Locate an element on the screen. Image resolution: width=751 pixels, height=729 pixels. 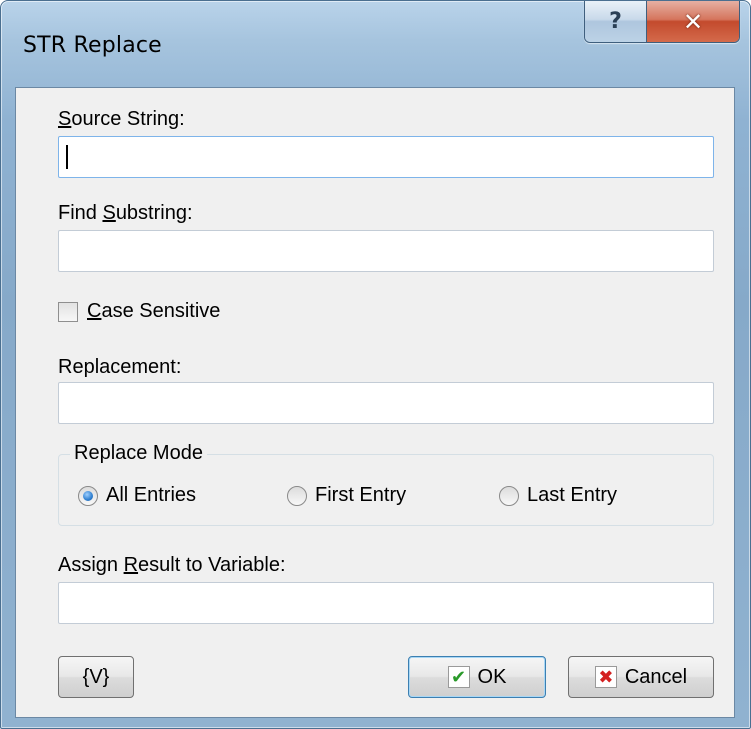
radio-first-entry: First Entry is located at coordinates (346, 495).